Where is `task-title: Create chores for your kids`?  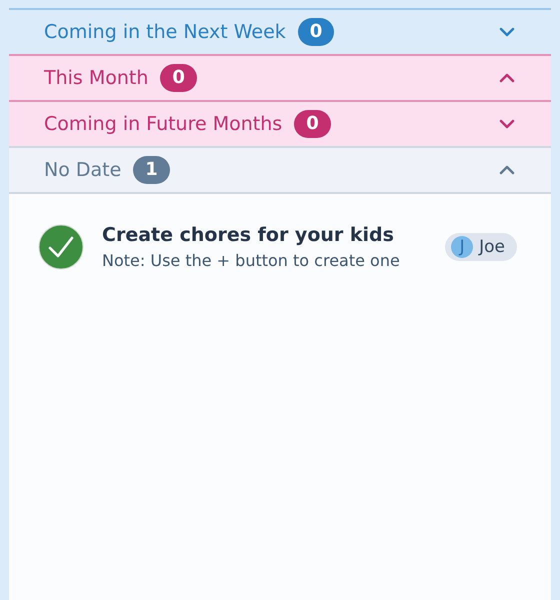
task-title: Create chores for your kids is located at coordinates (248, 235).